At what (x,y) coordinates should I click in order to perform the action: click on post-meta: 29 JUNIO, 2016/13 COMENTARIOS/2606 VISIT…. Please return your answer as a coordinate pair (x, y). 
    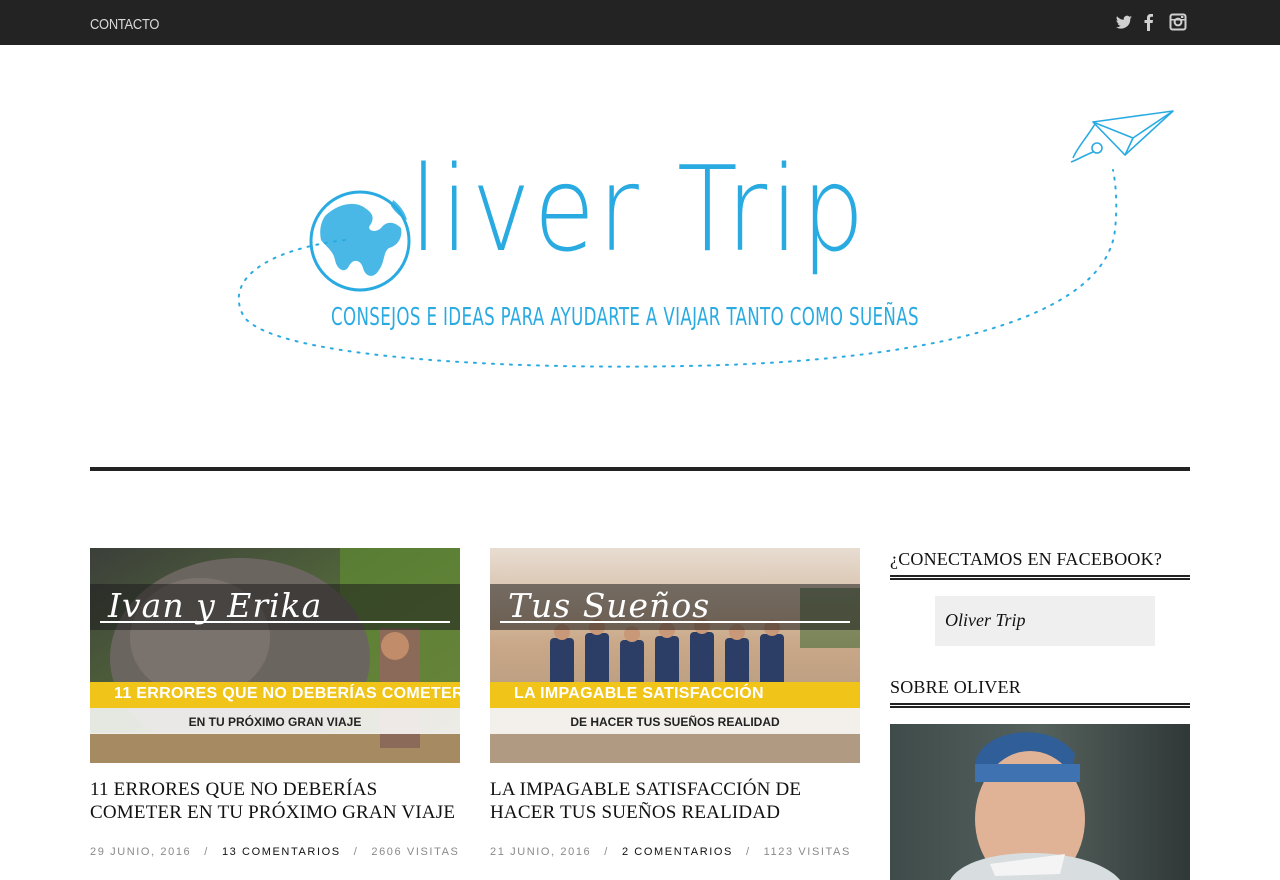
    Looking at the image, I should click on (275, 852).